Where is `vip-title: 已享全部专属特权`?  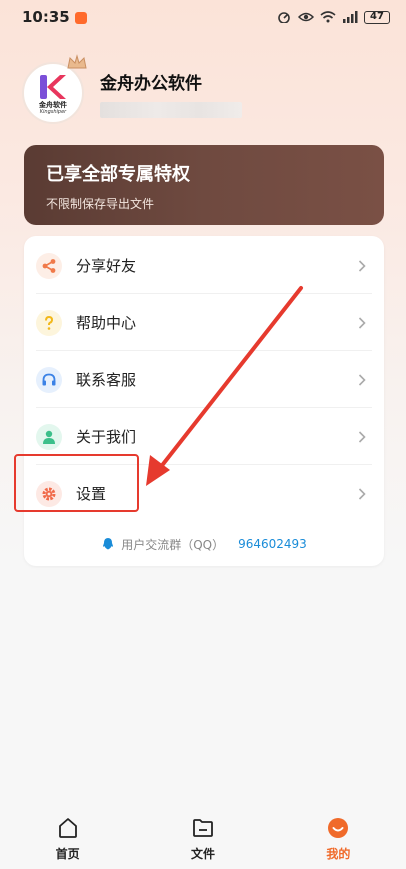 vip-title: 已享全部专属特权 is located at coordinates (118, 174).